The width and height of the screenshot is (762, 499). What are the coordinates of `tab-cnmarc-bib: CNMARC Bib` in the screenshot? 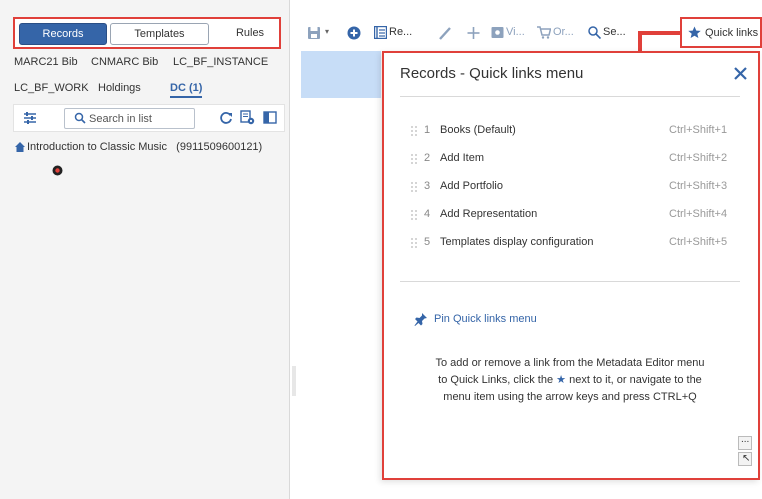 It's located at (124, 62).